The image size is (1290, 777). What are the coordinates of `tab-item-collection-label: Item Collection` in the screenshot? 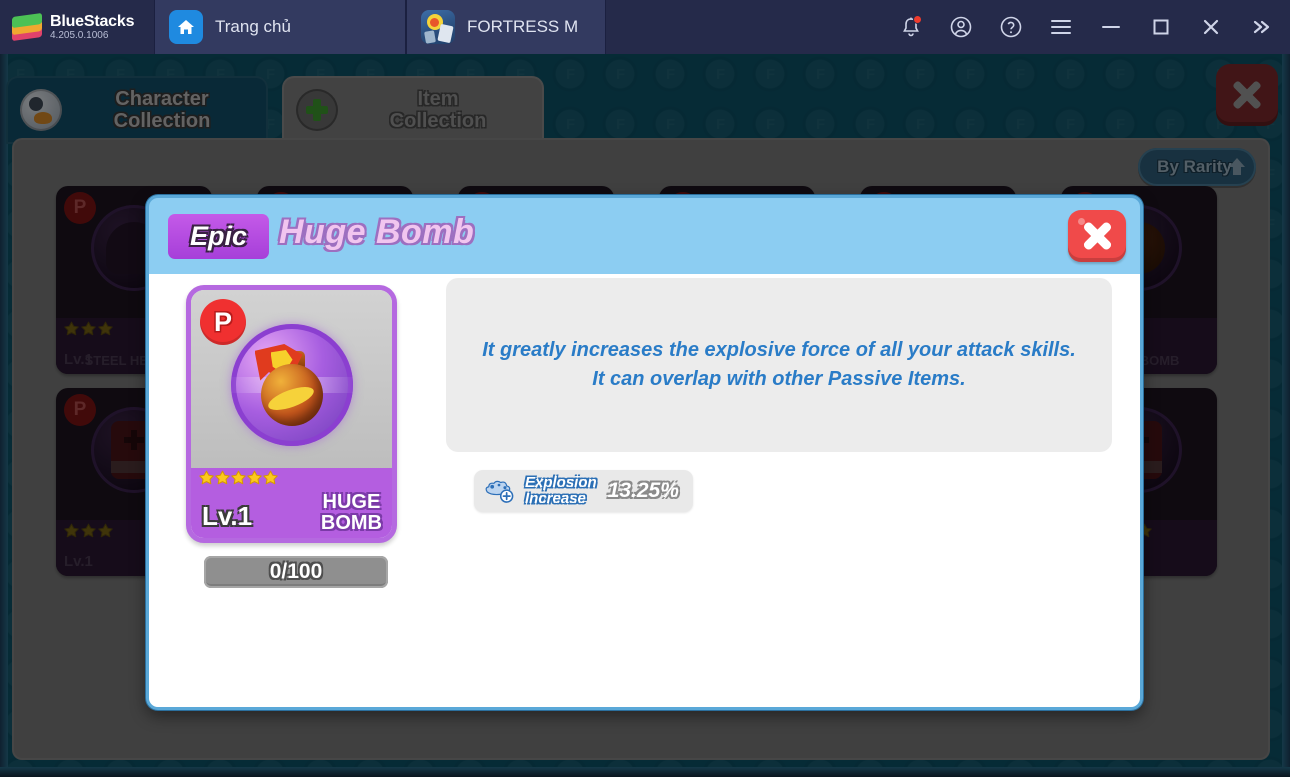 It's located at (446, 110).